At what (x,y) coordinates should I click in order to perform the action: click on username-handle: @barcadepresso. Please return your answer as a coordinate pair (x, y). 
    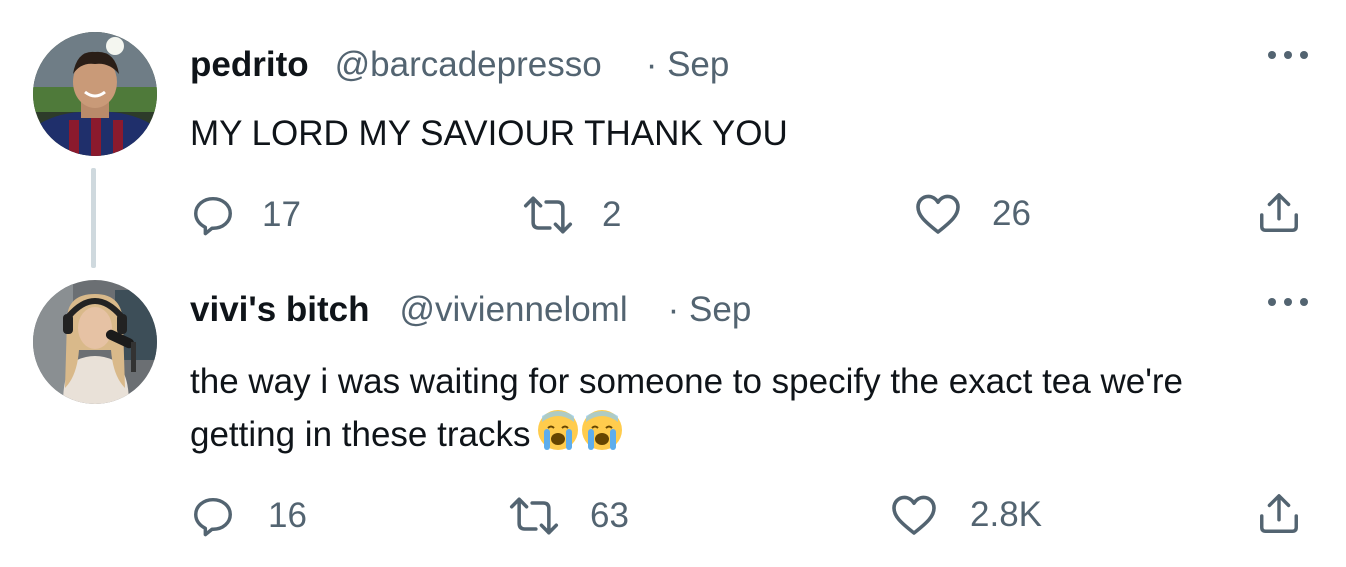
    Looking at the image, I should click on (468, 65).